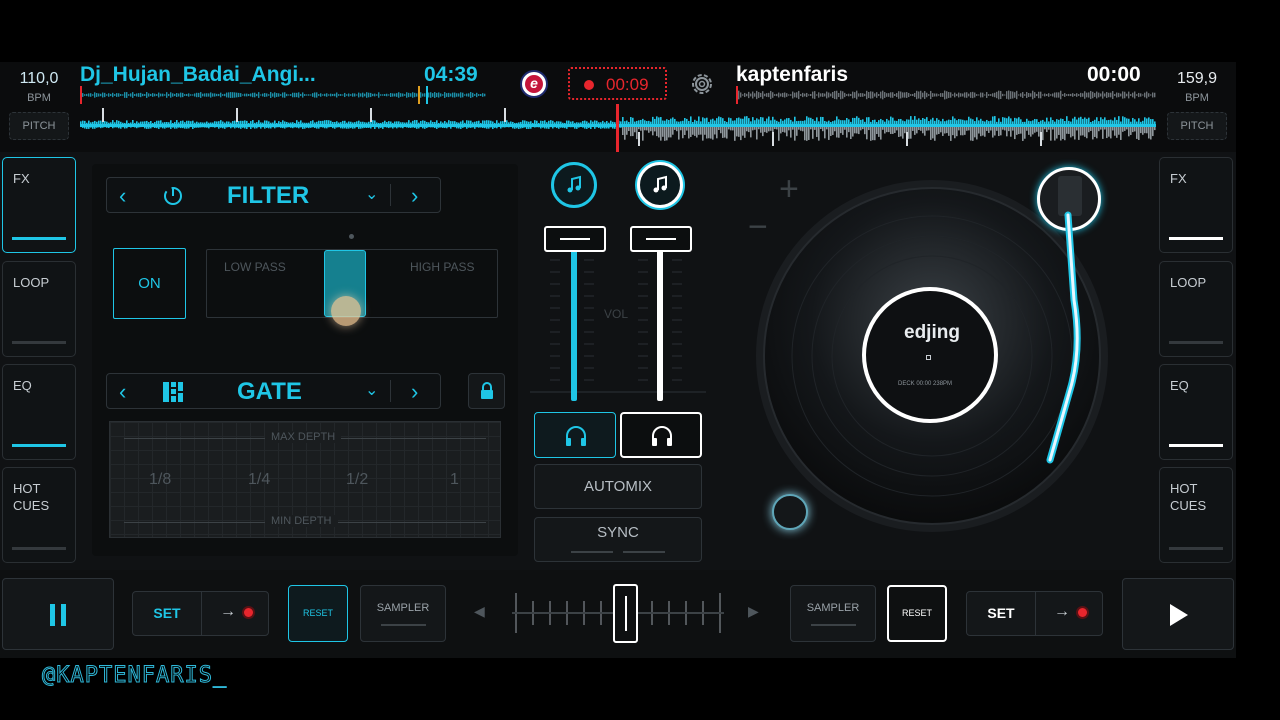  I want to click on automix-button: AUTOMIX, so click(618, 486).